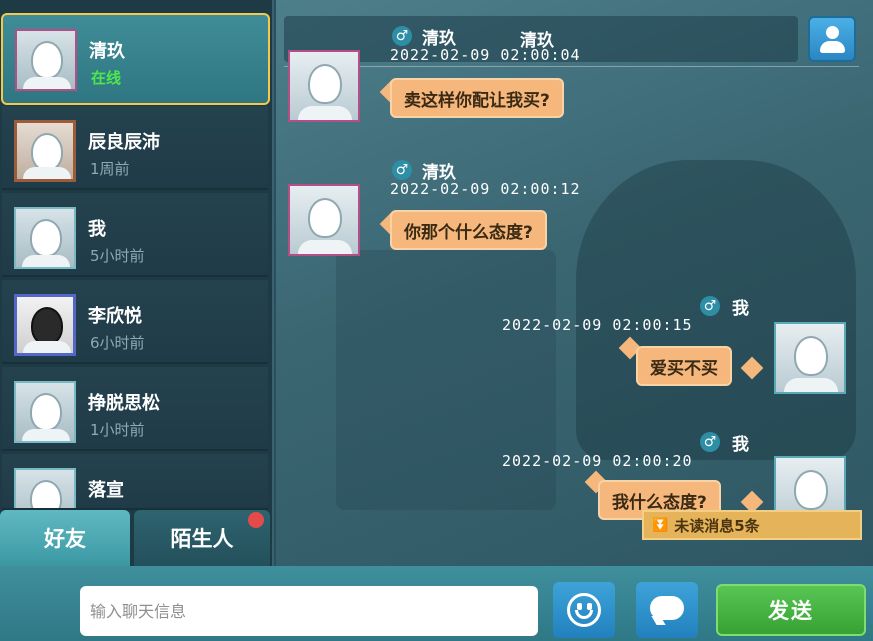 This screenshot has width=873, height=641. I want to click on user-icon-body, so click(832, 47).